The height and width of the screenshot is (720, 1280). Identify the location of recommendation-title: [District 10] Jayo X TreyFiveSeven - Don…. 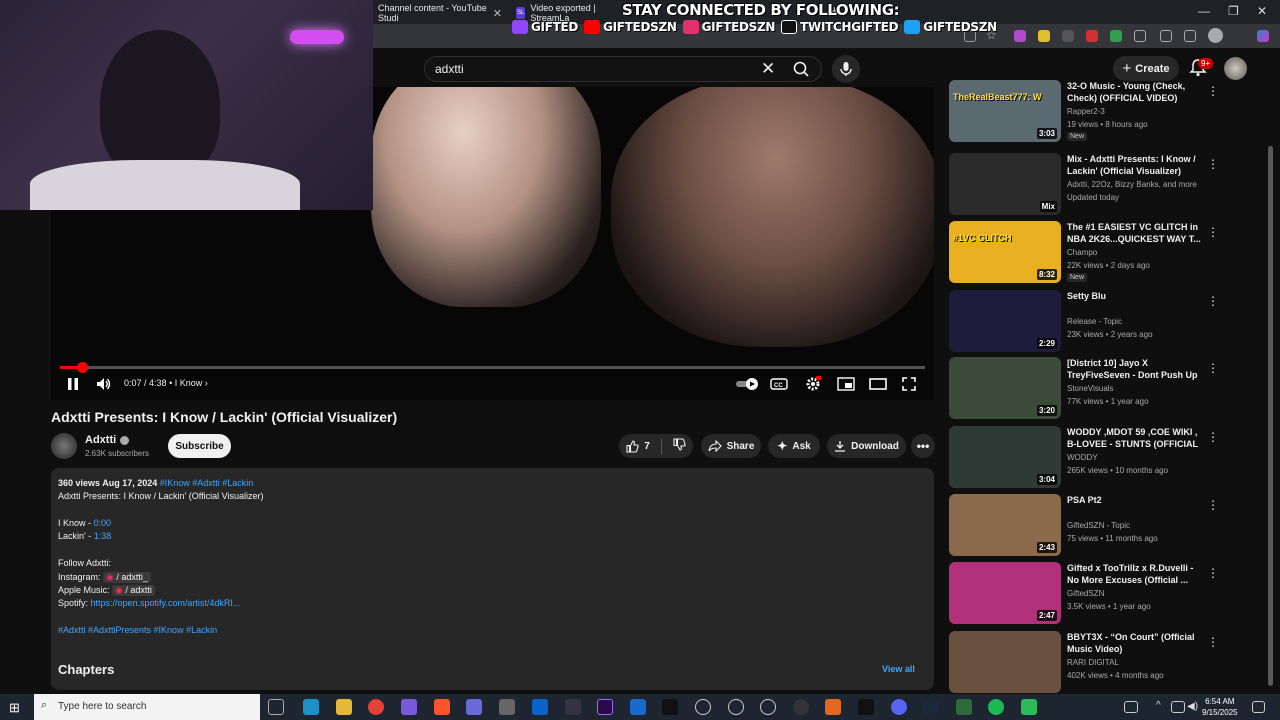
(1137, 369).